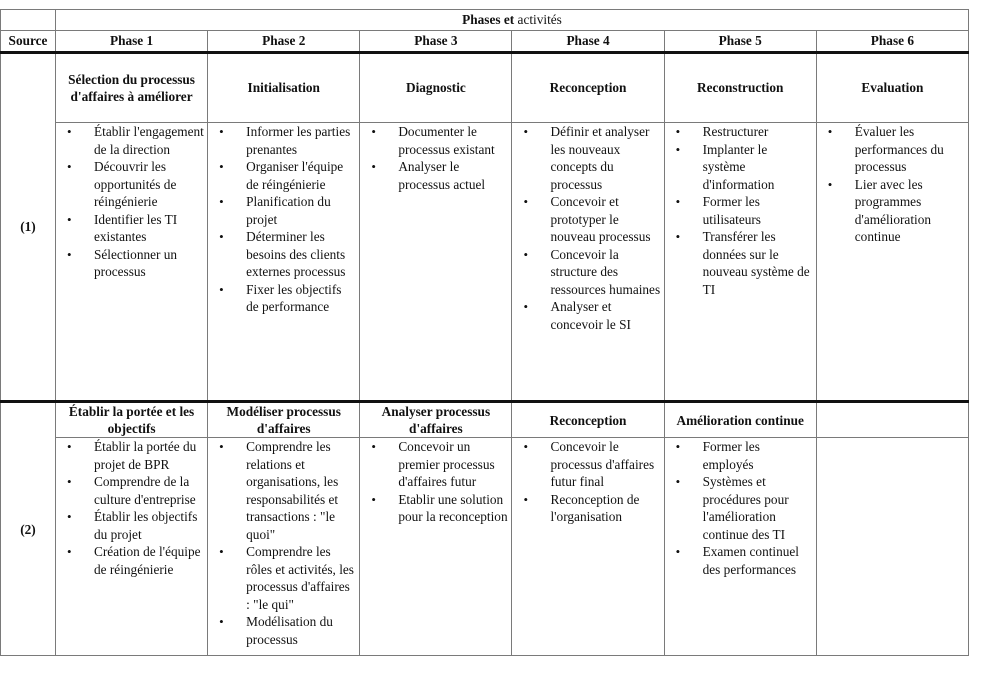 This screenshot has width=984, height=673. Describe the element at coordinates (283, 175) in the screenshot. I see `activity-item: Organiser l'équipe de réingénierie` at that location.